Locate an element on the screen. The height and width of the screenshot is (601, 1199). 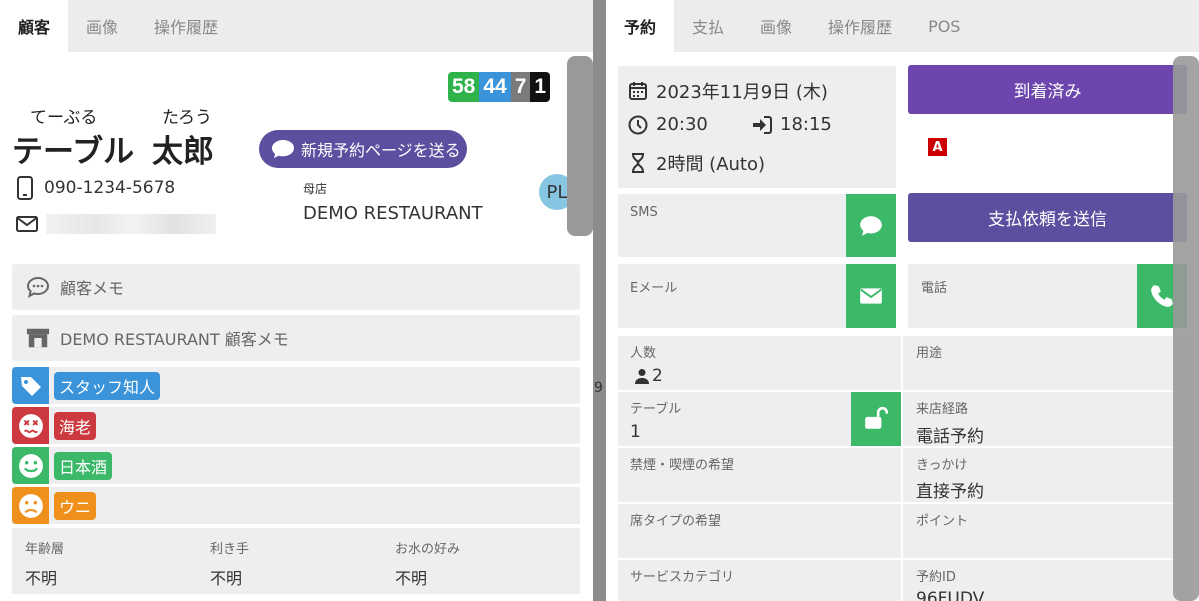
tag-row: スタッフ知人 is located at coordinates (296, 385).